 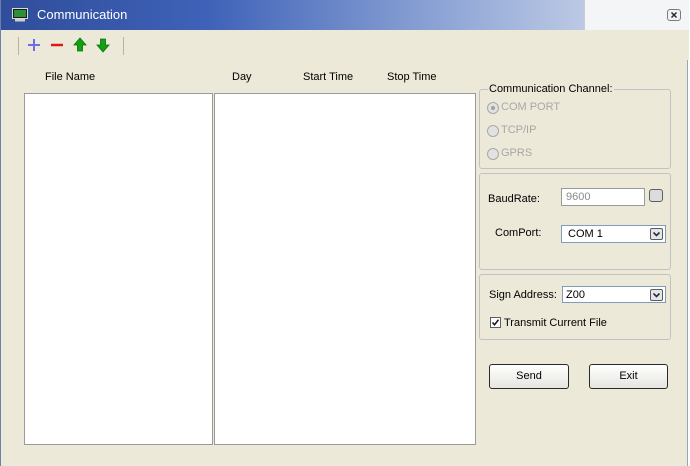 What do you see at coordinates (575, 307) in the screenshot?
I see `sign-settings-group` at bounding box center [575, 307].